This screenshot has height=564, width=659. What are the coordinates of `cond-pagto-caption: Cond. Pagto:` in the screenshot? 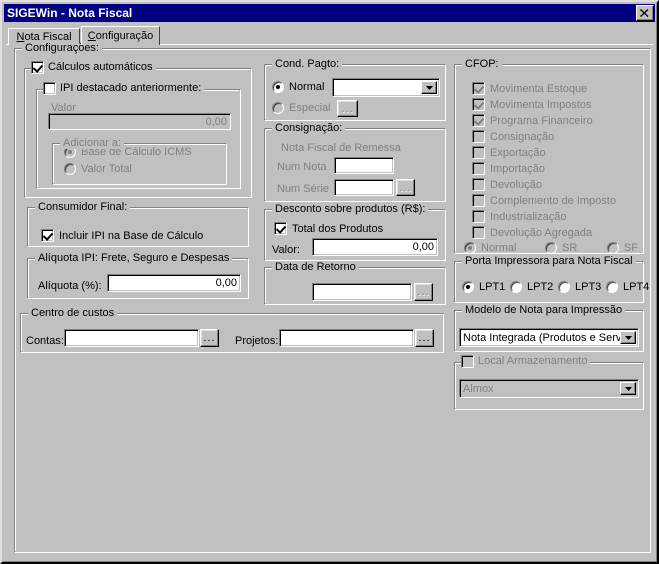 It's located at (307, 64).